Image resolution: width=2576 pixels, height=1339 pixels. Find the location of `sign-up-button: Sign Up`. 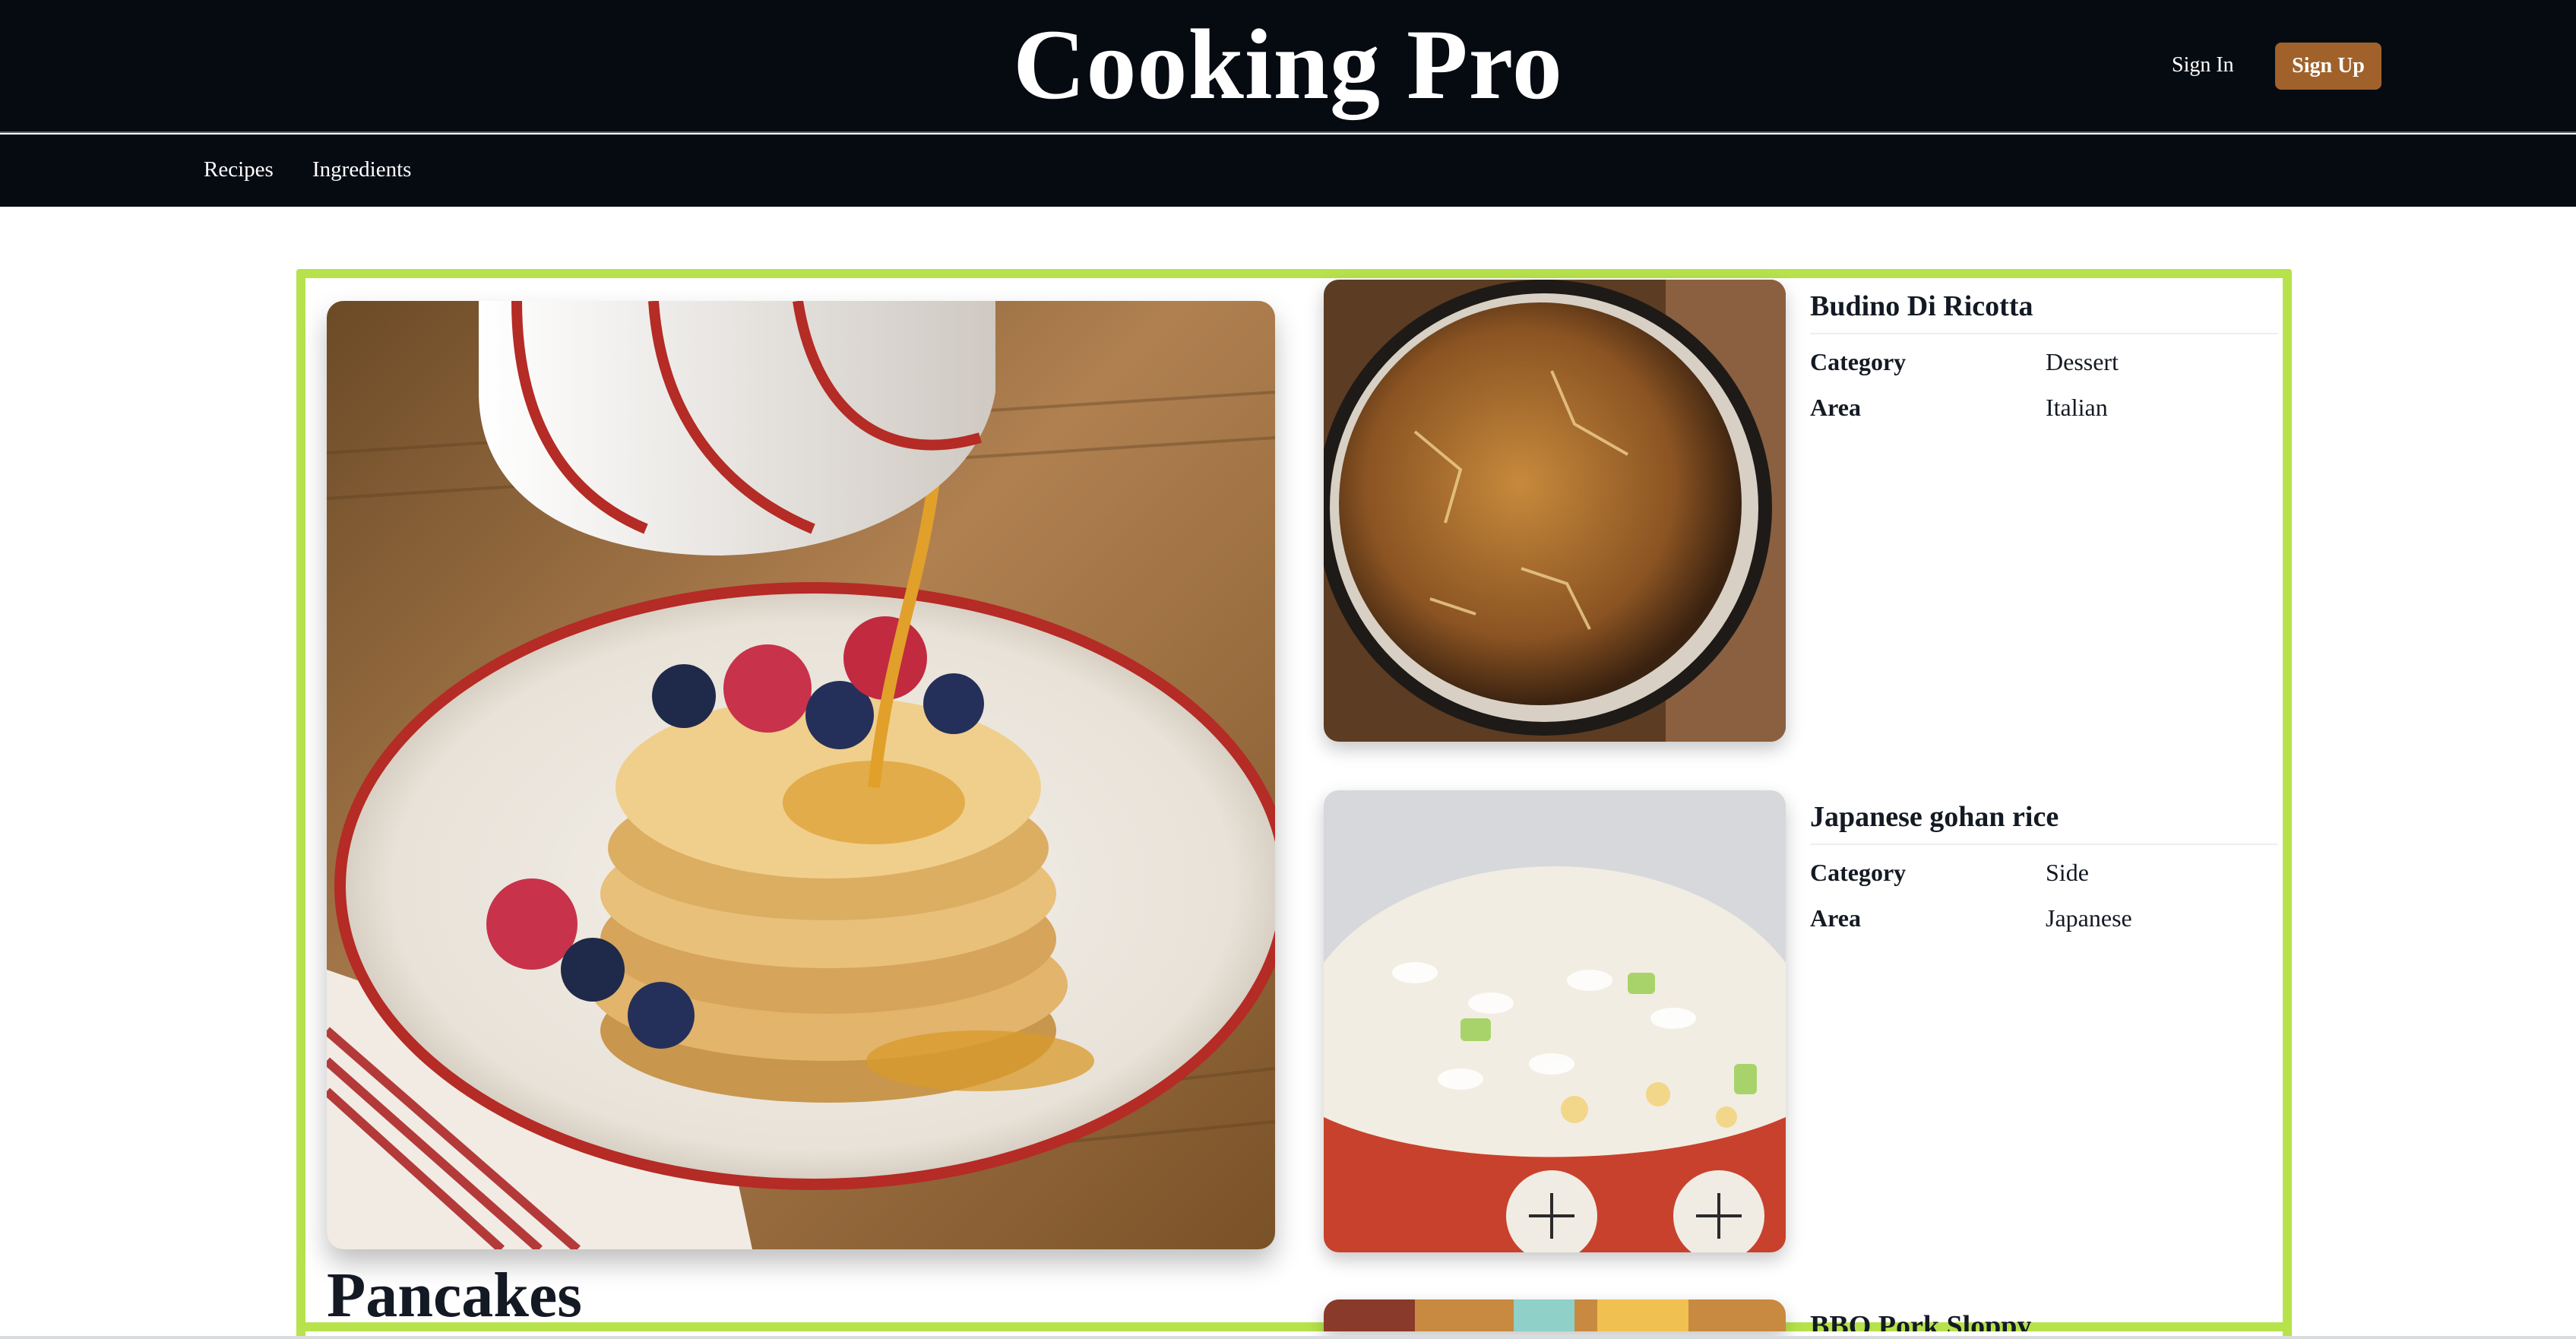

sign-up-button: Sign Up is located at coordinates (2328, 66).